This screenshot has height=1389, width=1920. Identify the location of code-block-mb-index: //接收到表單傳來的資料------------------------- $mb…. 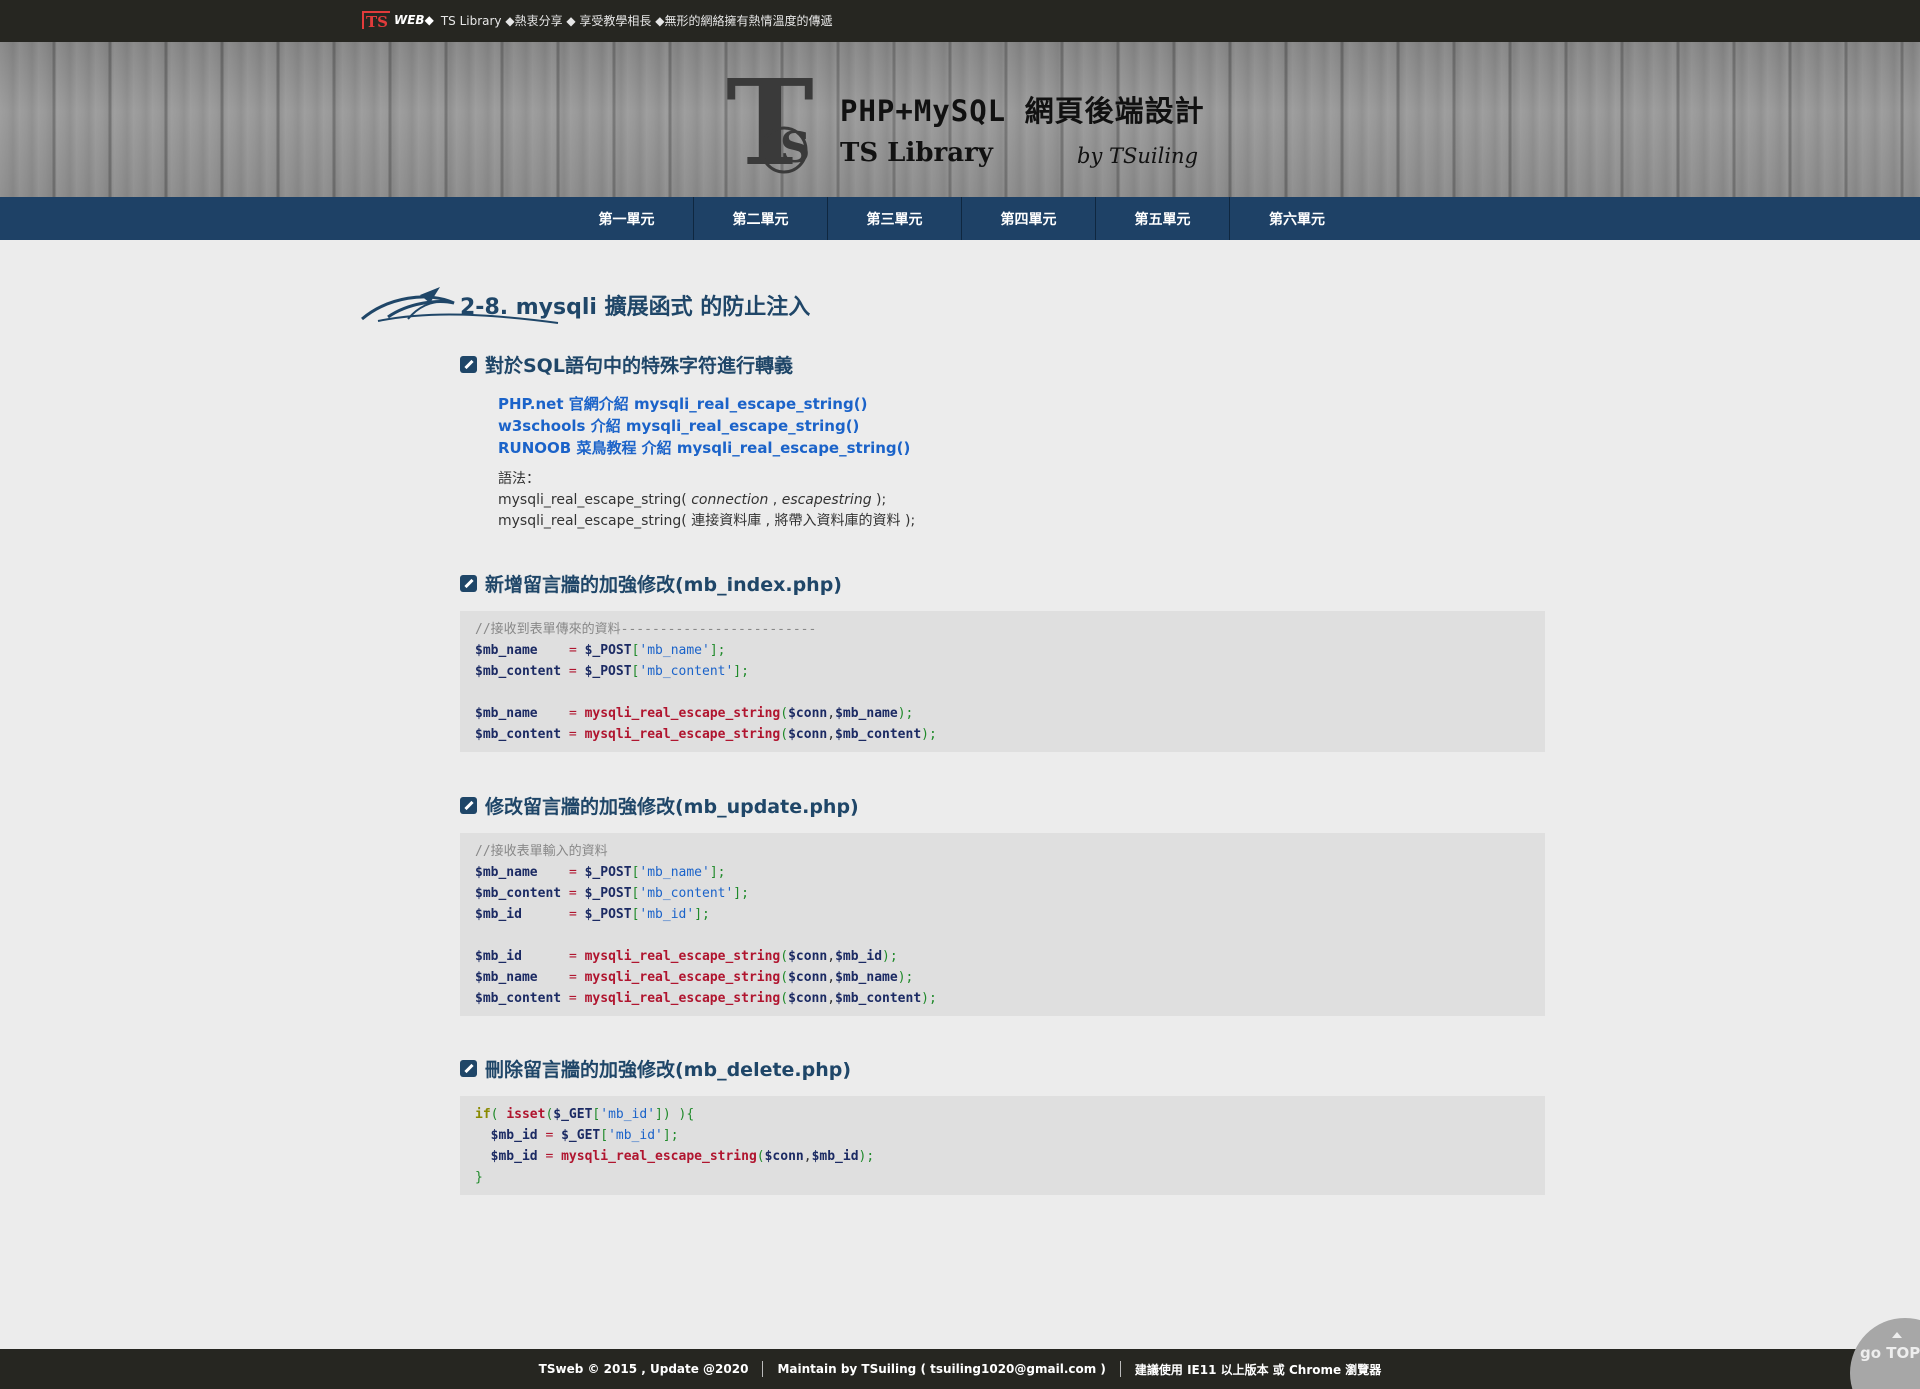
(1002, 681).